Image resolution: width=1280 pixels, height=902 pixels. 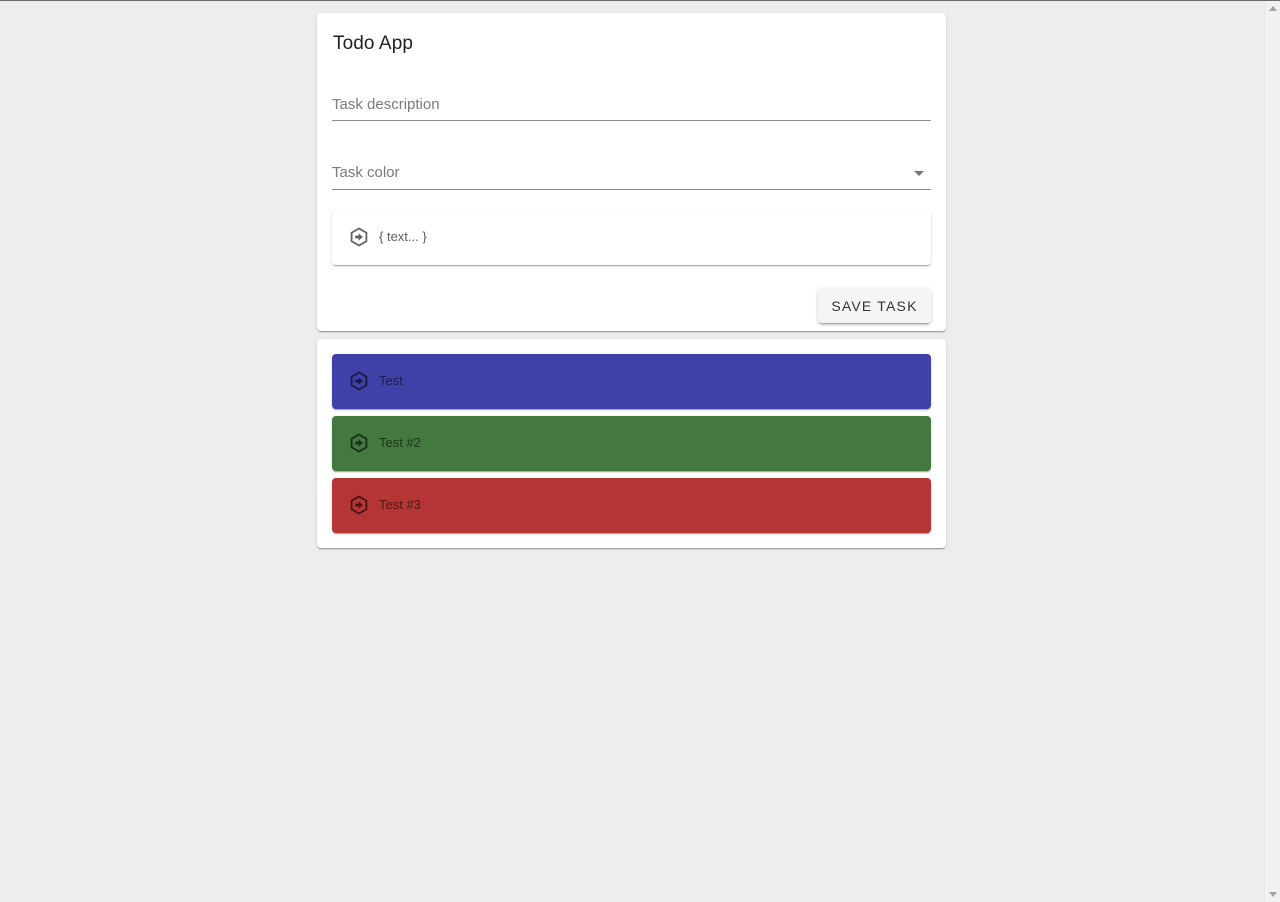 I want to click on task-text: Test, so click(x=391, y=380).